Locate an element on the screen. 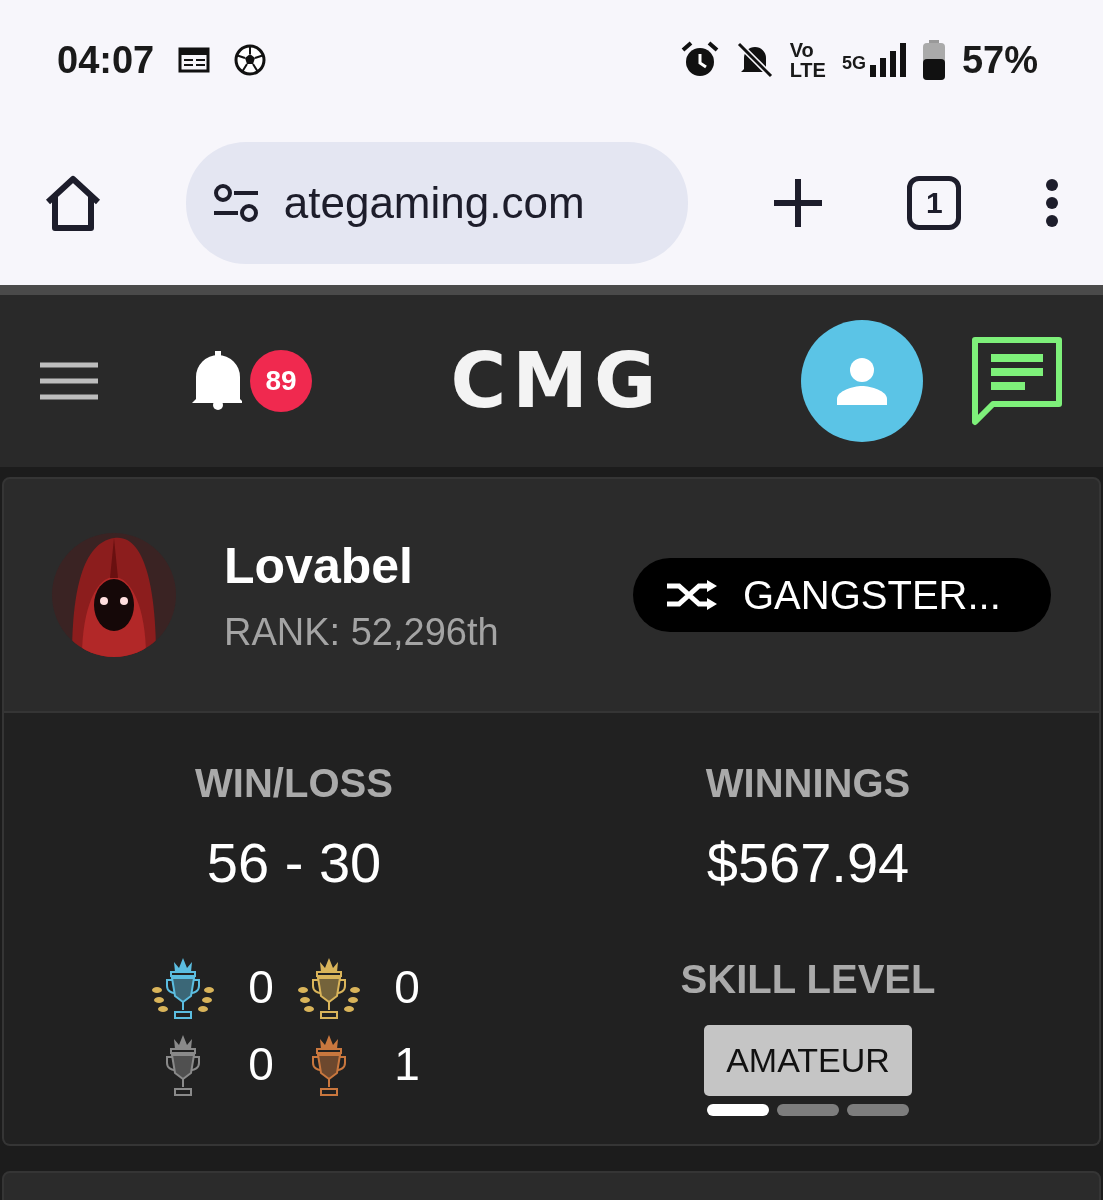 Image resolution: width=1103 pixels, height=1200 pixels. plus-icon is located at coordinates (797, 202).